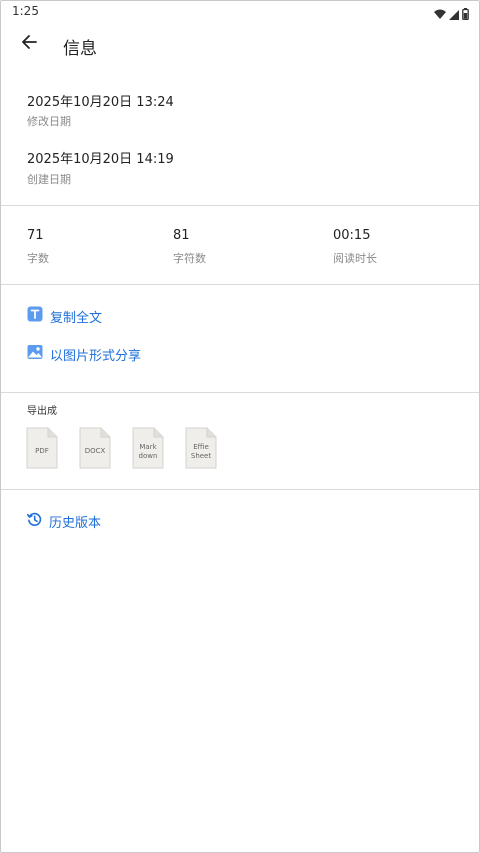 Image resolution: width=480 pixels, height=853 pixels. Describe the element at coordinates (355, 258) in the screenshot. I see `stat-label: 阅读时长` at that location.